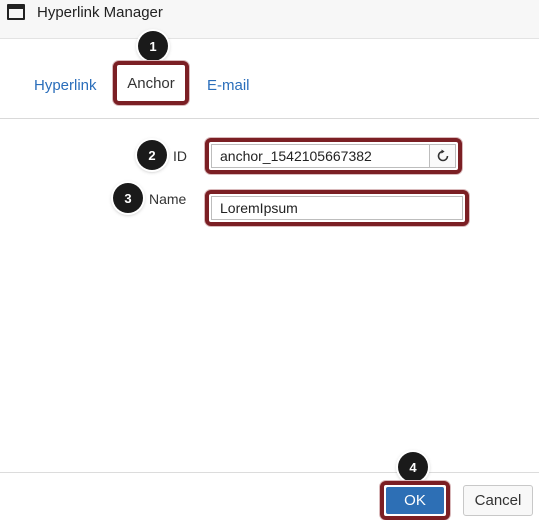 This screenshot has height=520, width=539. I want to click on name-input: LoremIpsum, so click(337, 208).